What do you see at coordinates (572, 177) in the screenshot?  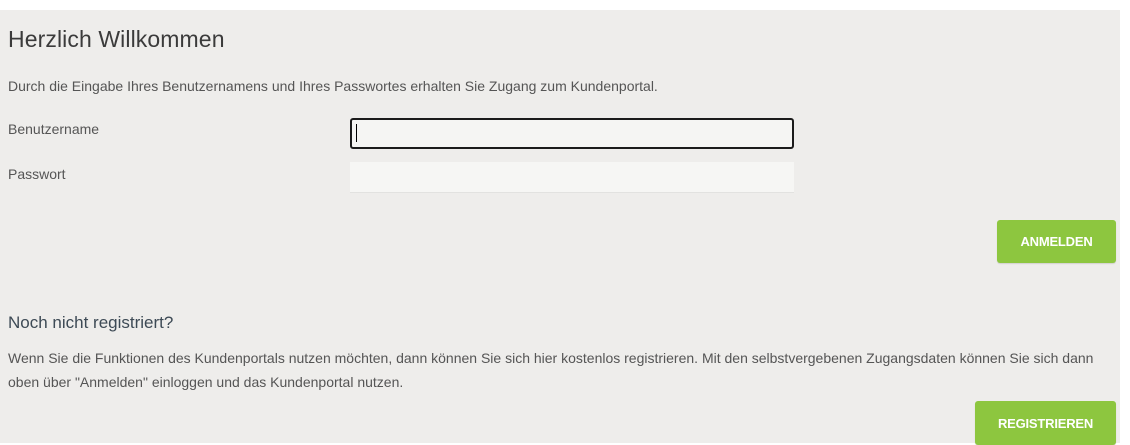 I see `password-field` at bounding box center [572, 177].